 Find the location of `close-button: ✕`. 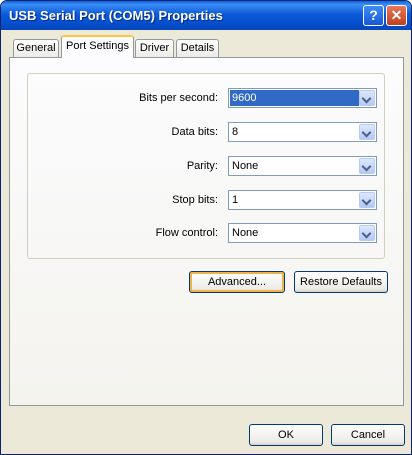

close-button: ✕ is located at coordinates (396, 15).